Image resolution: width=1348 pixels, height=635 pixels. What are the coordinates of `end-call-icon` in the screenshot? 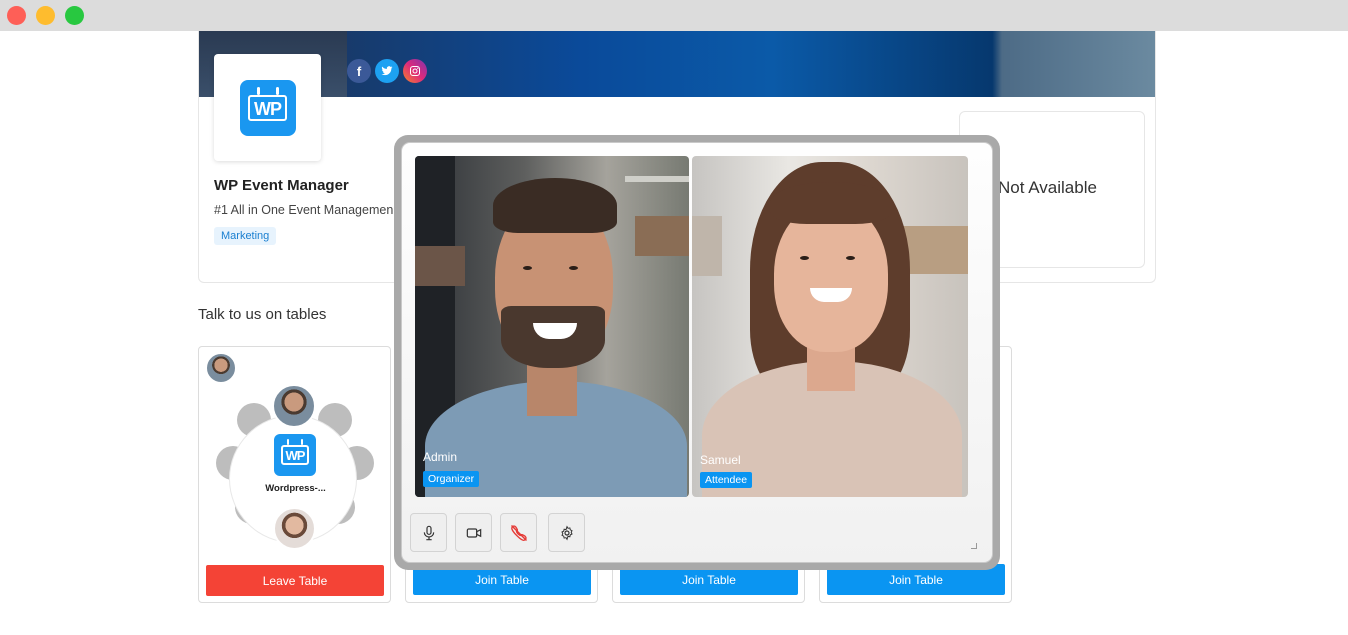 It's located at (518, 532).